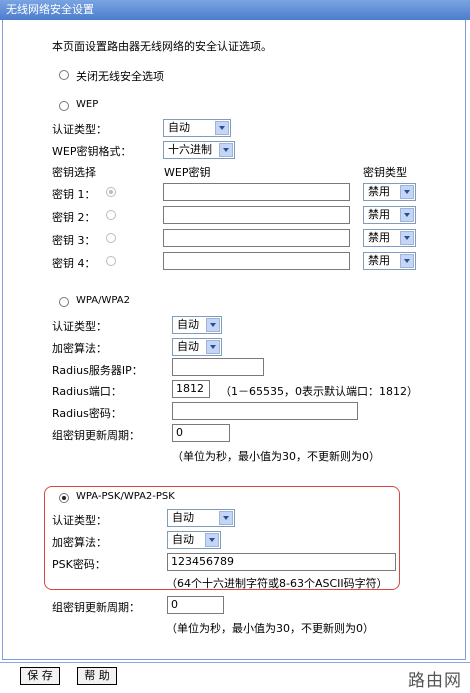 This screenshot has width=470, height=693. I want to click on wep-key-4-type-select: 禁用, so click(389, 261).